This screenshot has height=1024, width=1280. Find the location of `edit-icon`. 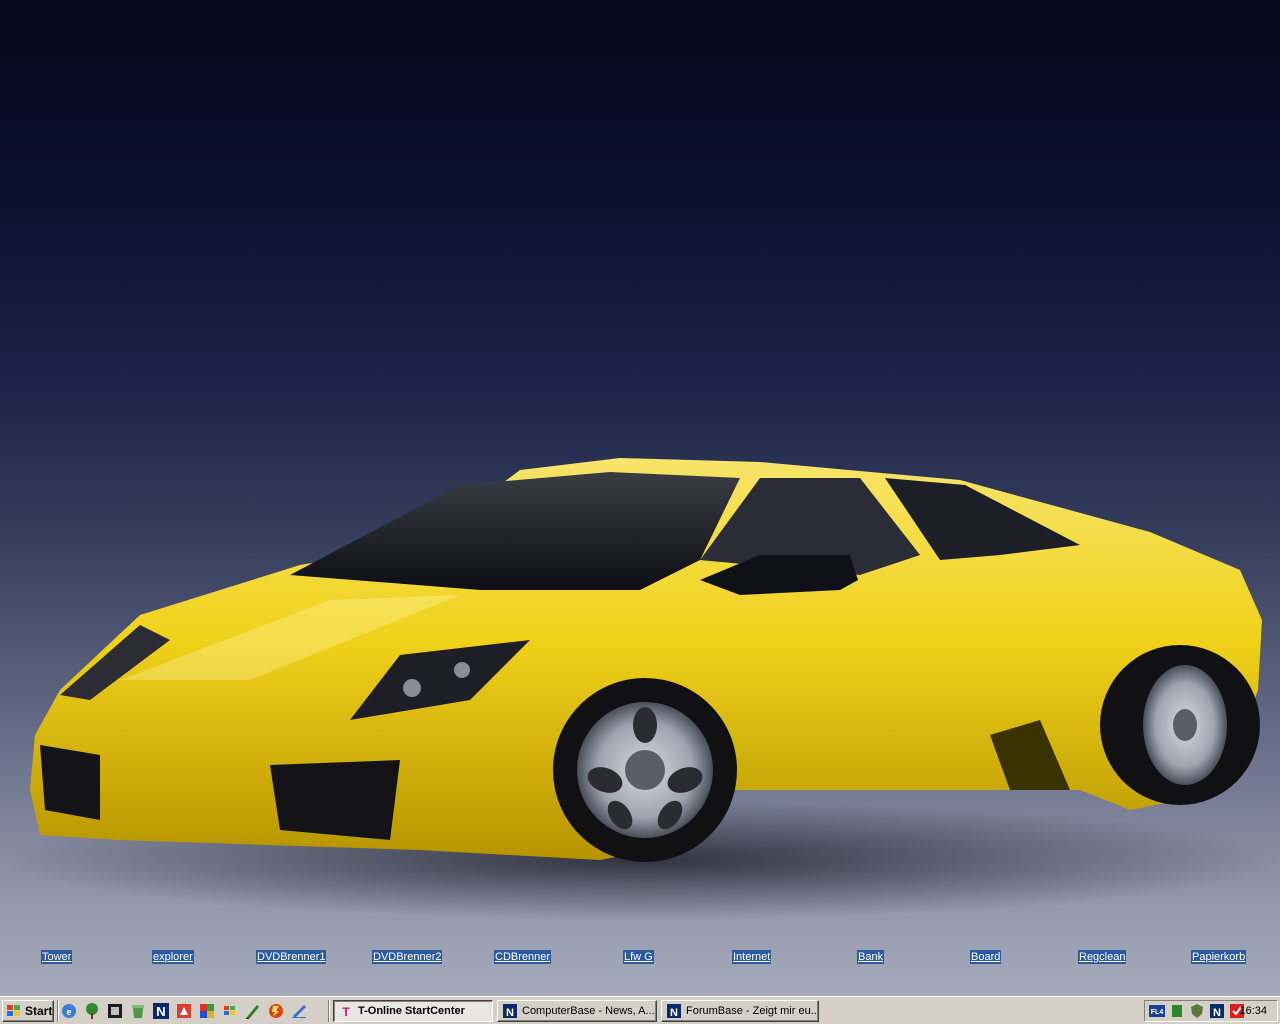

edit-icon is located at coordinates (299, 1011).